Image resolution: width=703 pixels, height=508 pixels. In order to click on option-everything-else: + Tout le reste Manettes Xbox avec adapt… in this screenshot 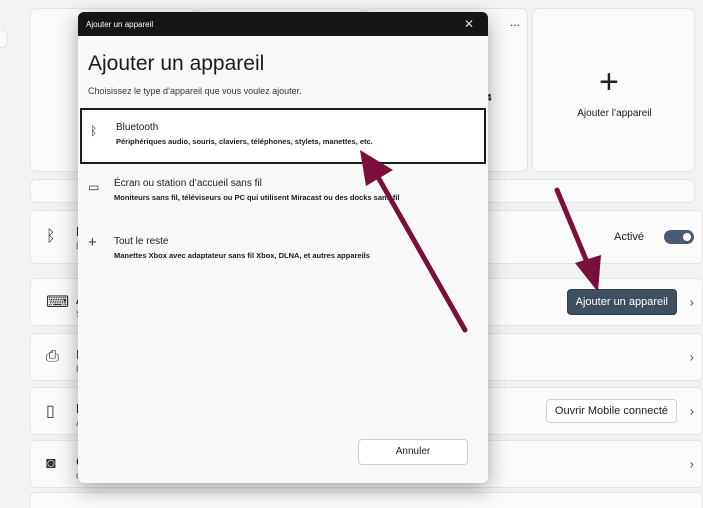, I will do `click(283, 252)`.